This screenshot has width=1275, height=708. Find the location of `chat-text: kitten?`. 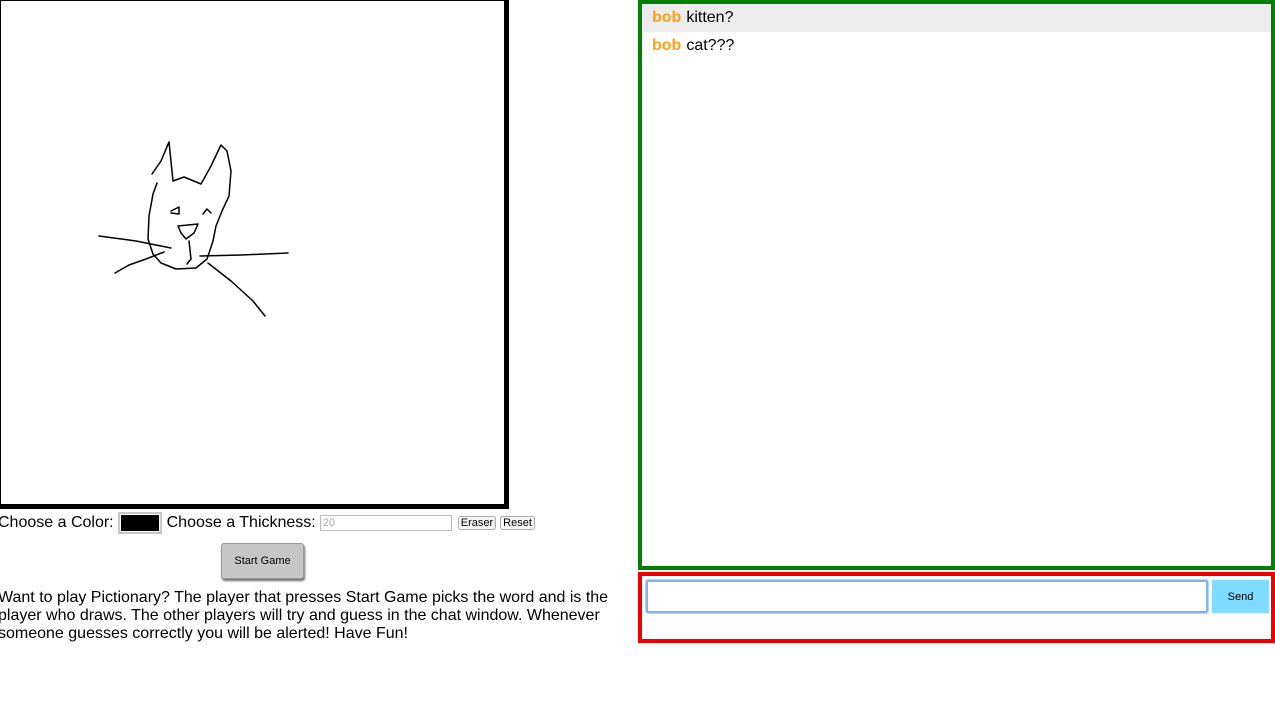

chat-text: kitten? is located at coordinates (710, 17).